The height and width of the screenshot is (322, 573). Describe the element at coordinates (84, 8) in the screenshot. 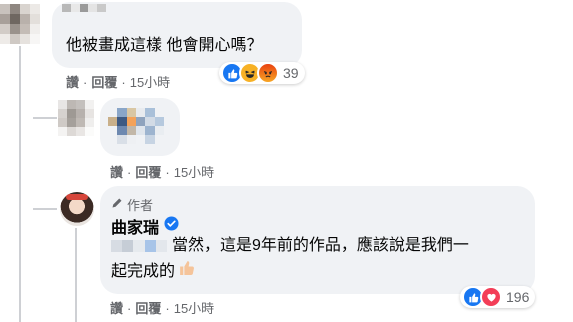

I see `commenter-name-redacted` at that location.